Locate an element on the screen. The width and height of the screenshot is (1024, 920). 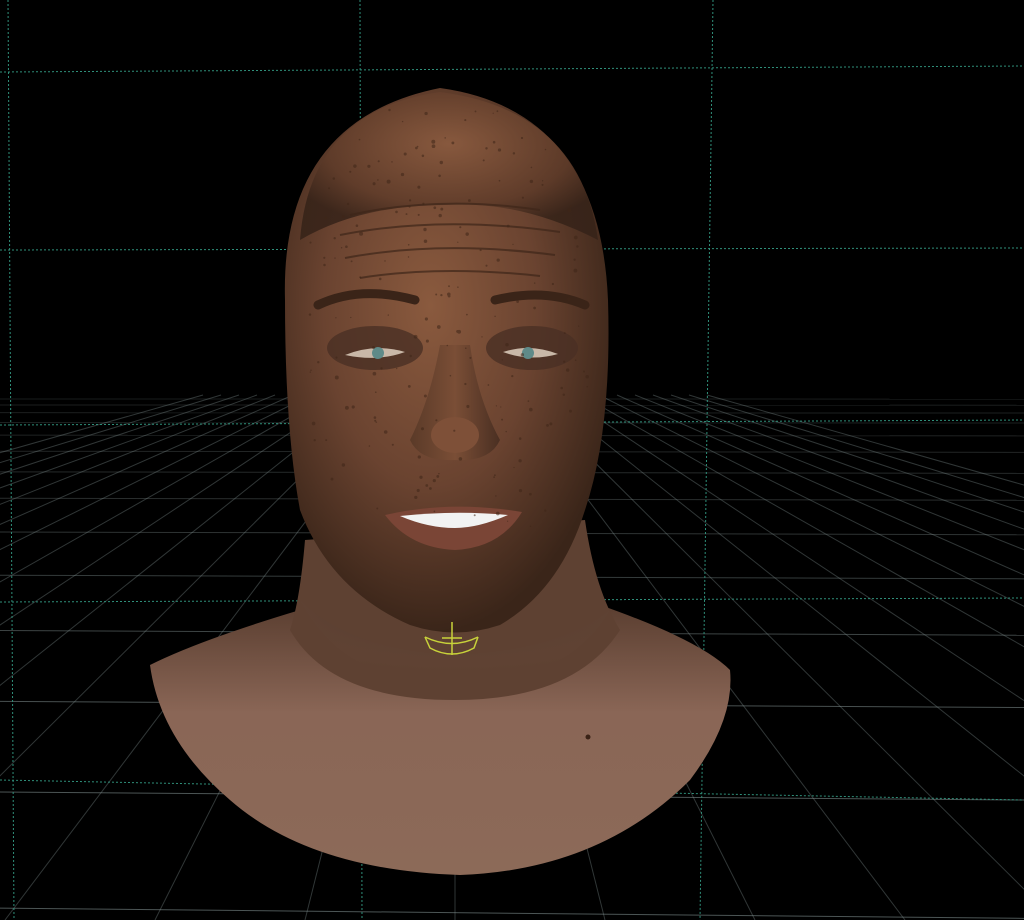
skin-mole is located at coordinates (588, 737).